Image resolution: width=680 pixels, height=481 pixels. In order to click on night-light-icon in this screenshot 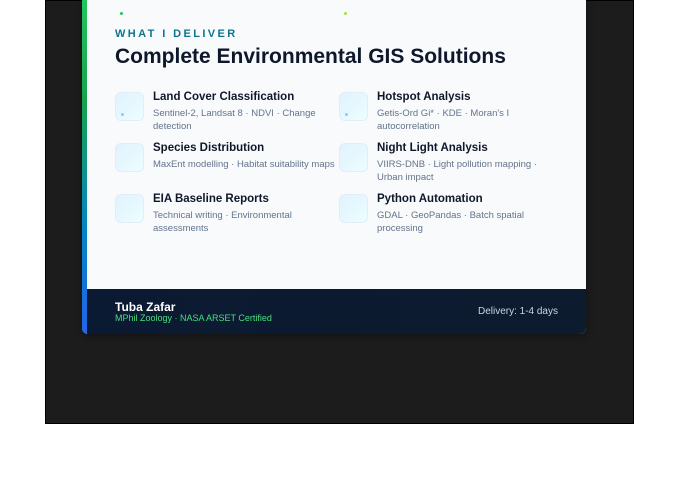, I will do `click(353, 157)`.